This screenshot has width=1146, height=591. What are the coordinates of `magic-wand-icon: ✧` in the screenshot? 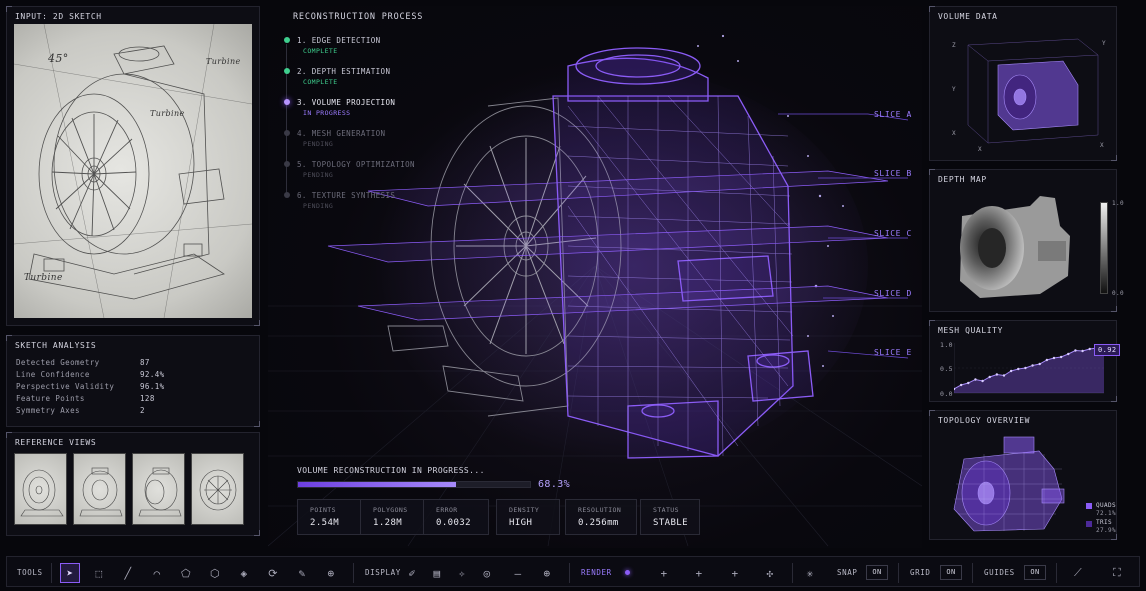 It's located at (462, 573).